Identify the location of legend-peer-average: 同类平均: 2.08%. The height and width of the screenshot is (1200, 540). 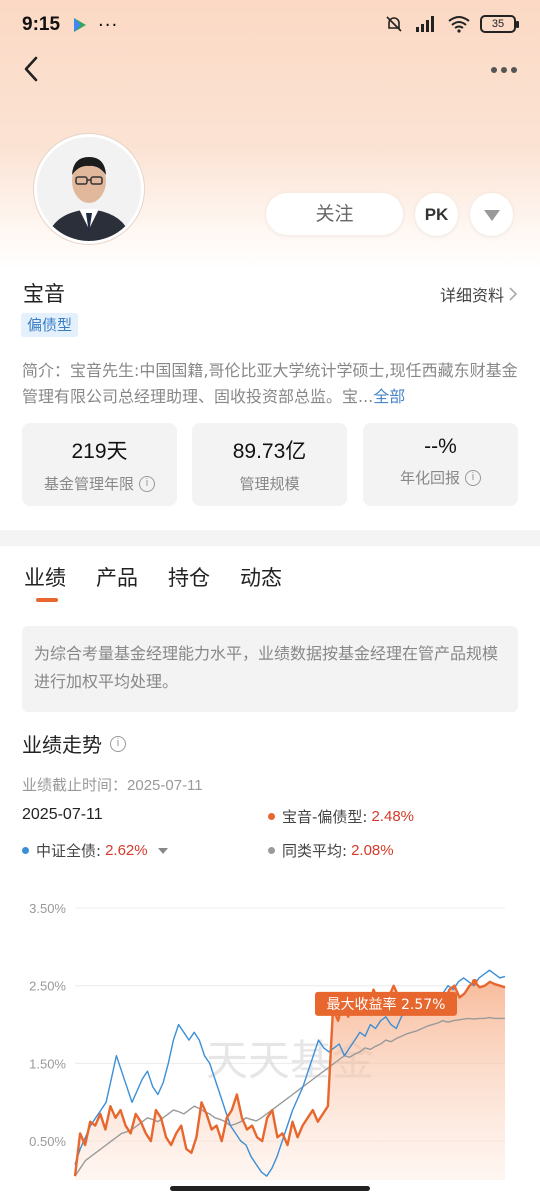
(331, 850).